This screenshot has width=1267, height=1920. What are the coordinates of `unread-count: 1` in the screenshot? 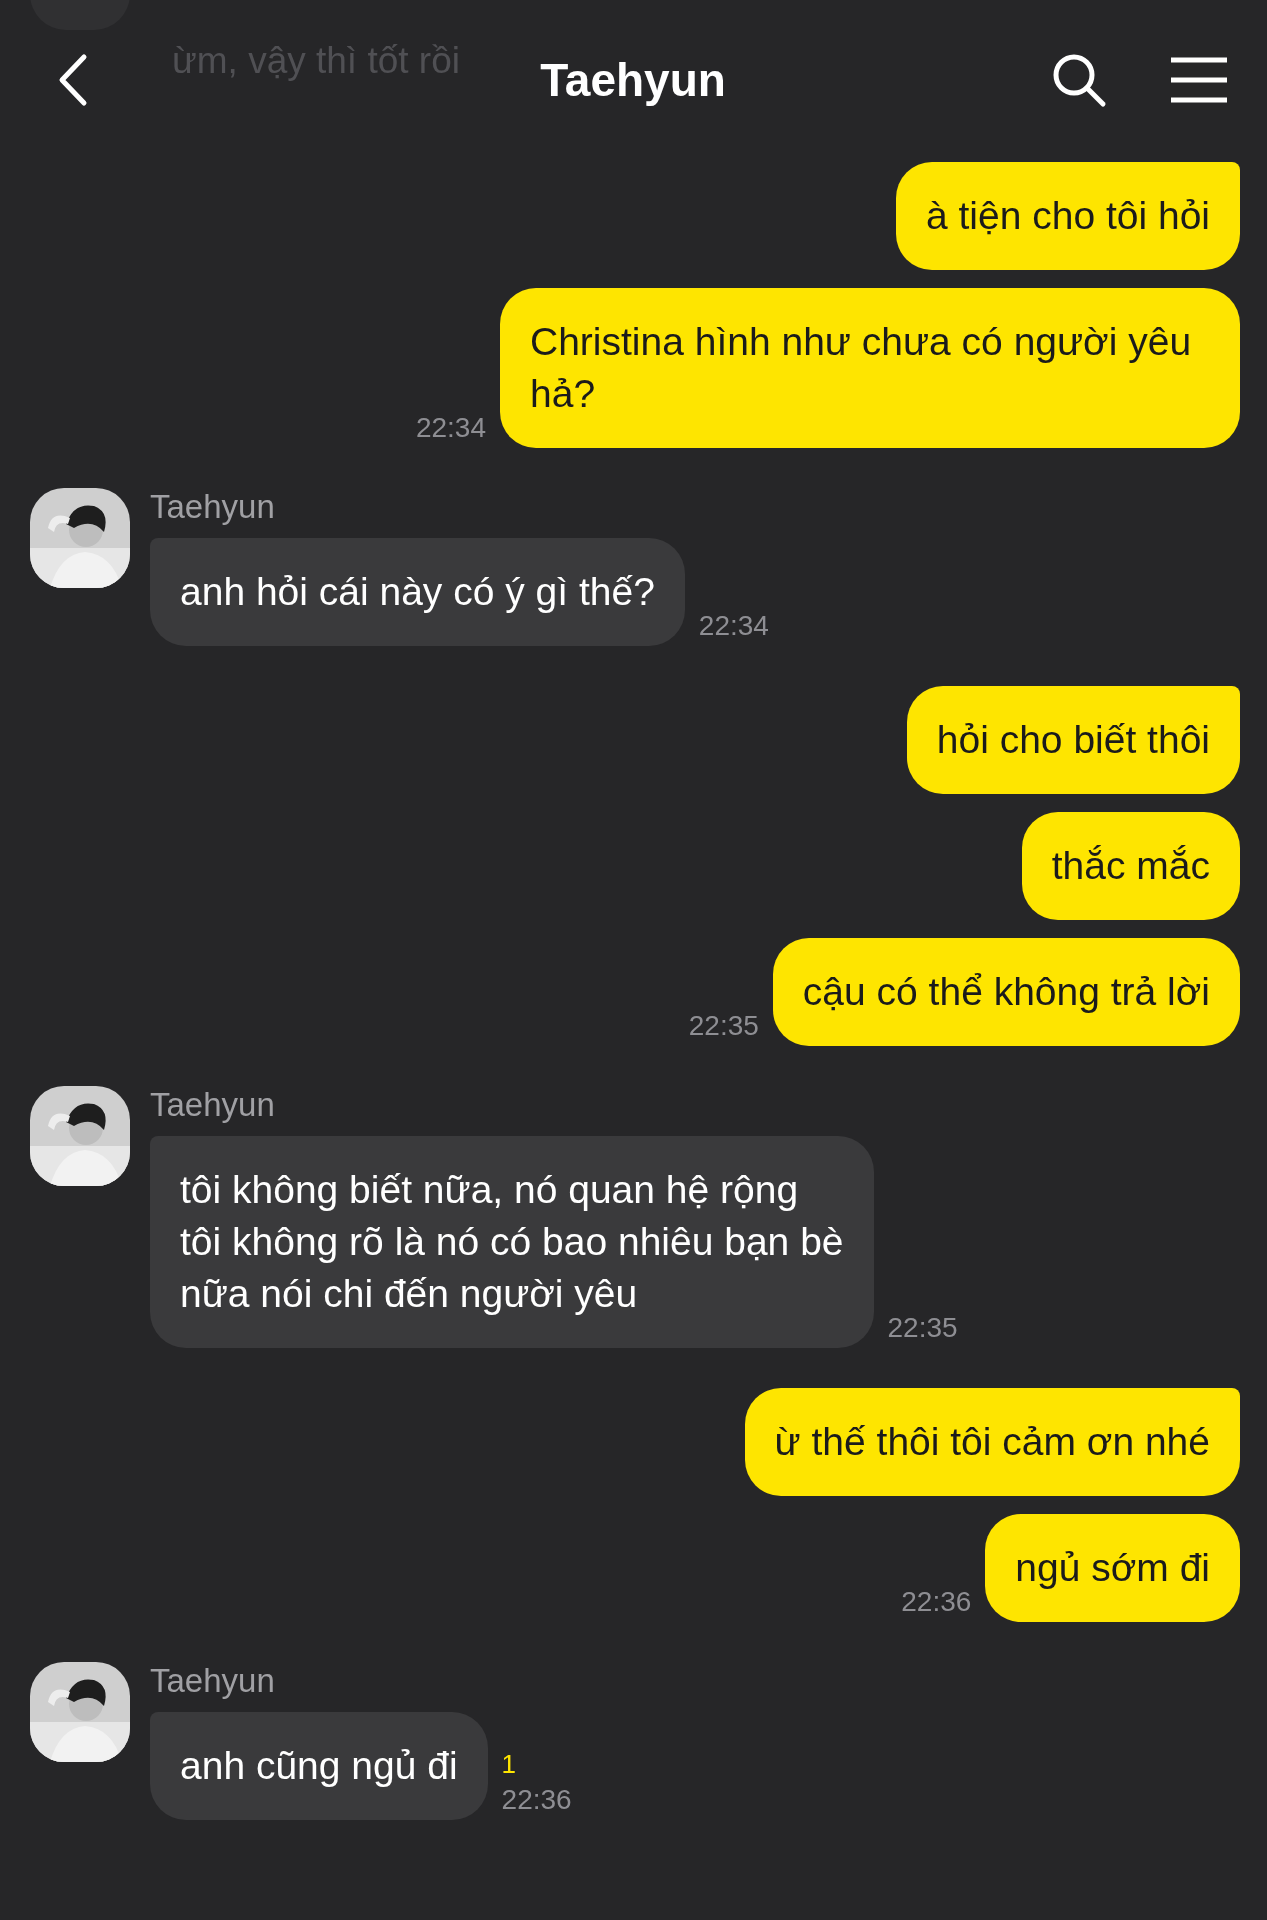 It's located at (509, 1764).